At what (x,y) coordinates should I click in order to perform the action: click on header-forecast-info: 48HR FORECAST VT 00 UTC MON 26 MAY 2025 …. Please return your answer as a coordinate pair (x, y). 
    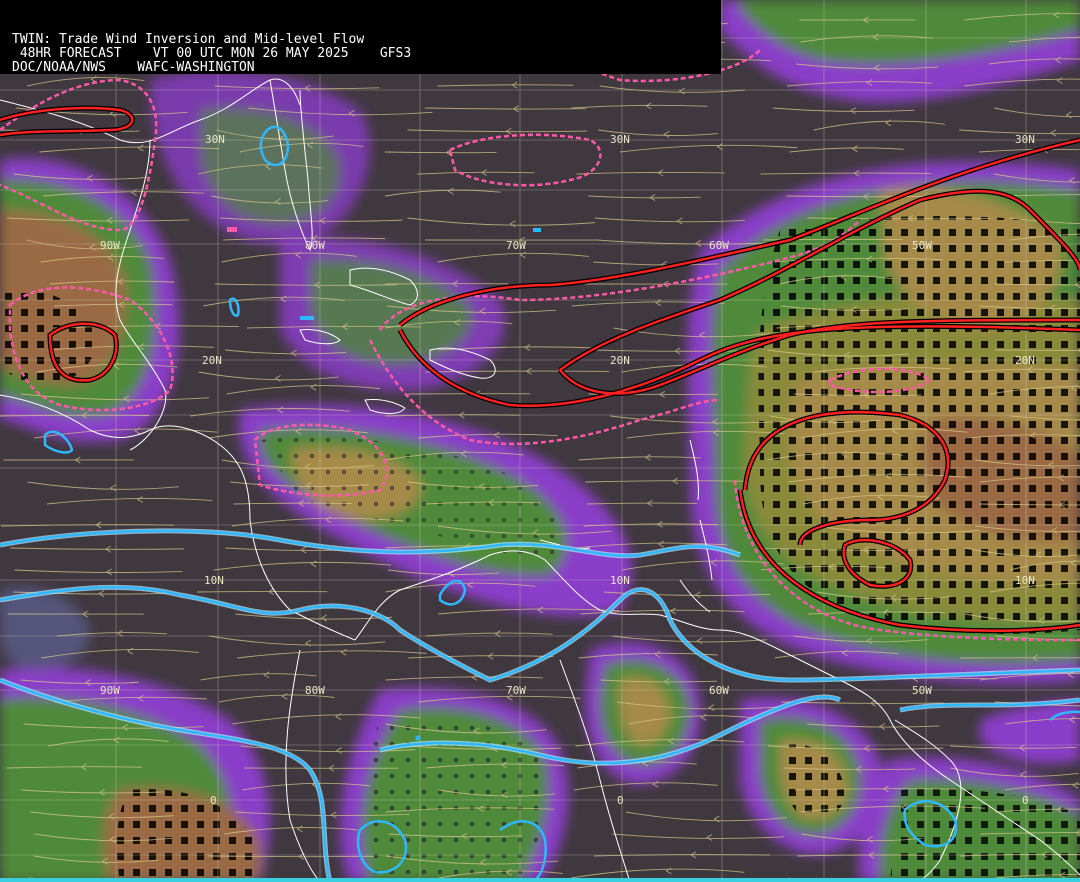
    Looking at the image, I should click on (212, 53).